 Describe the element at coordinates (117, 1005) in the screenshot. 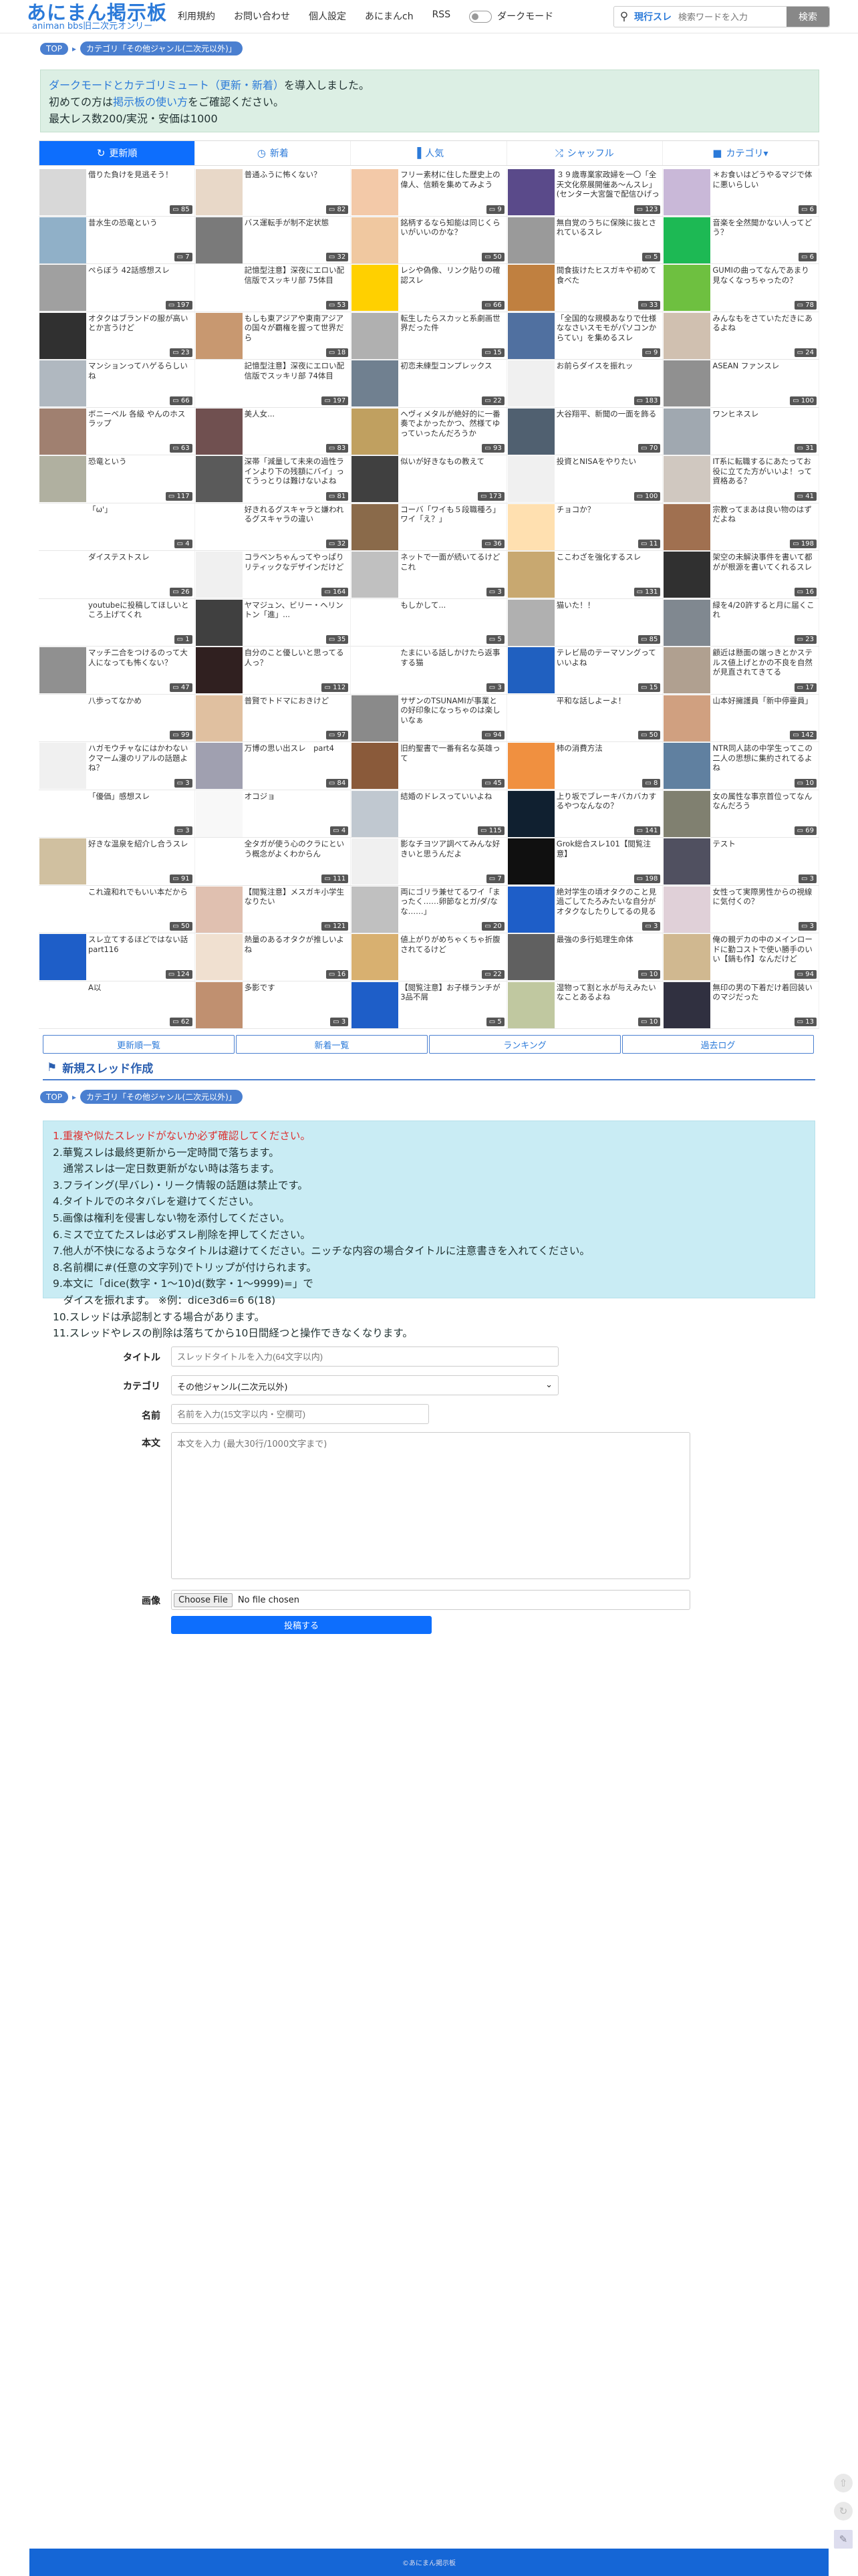

I see `thread-card: A以 ▭ 62` at that location.